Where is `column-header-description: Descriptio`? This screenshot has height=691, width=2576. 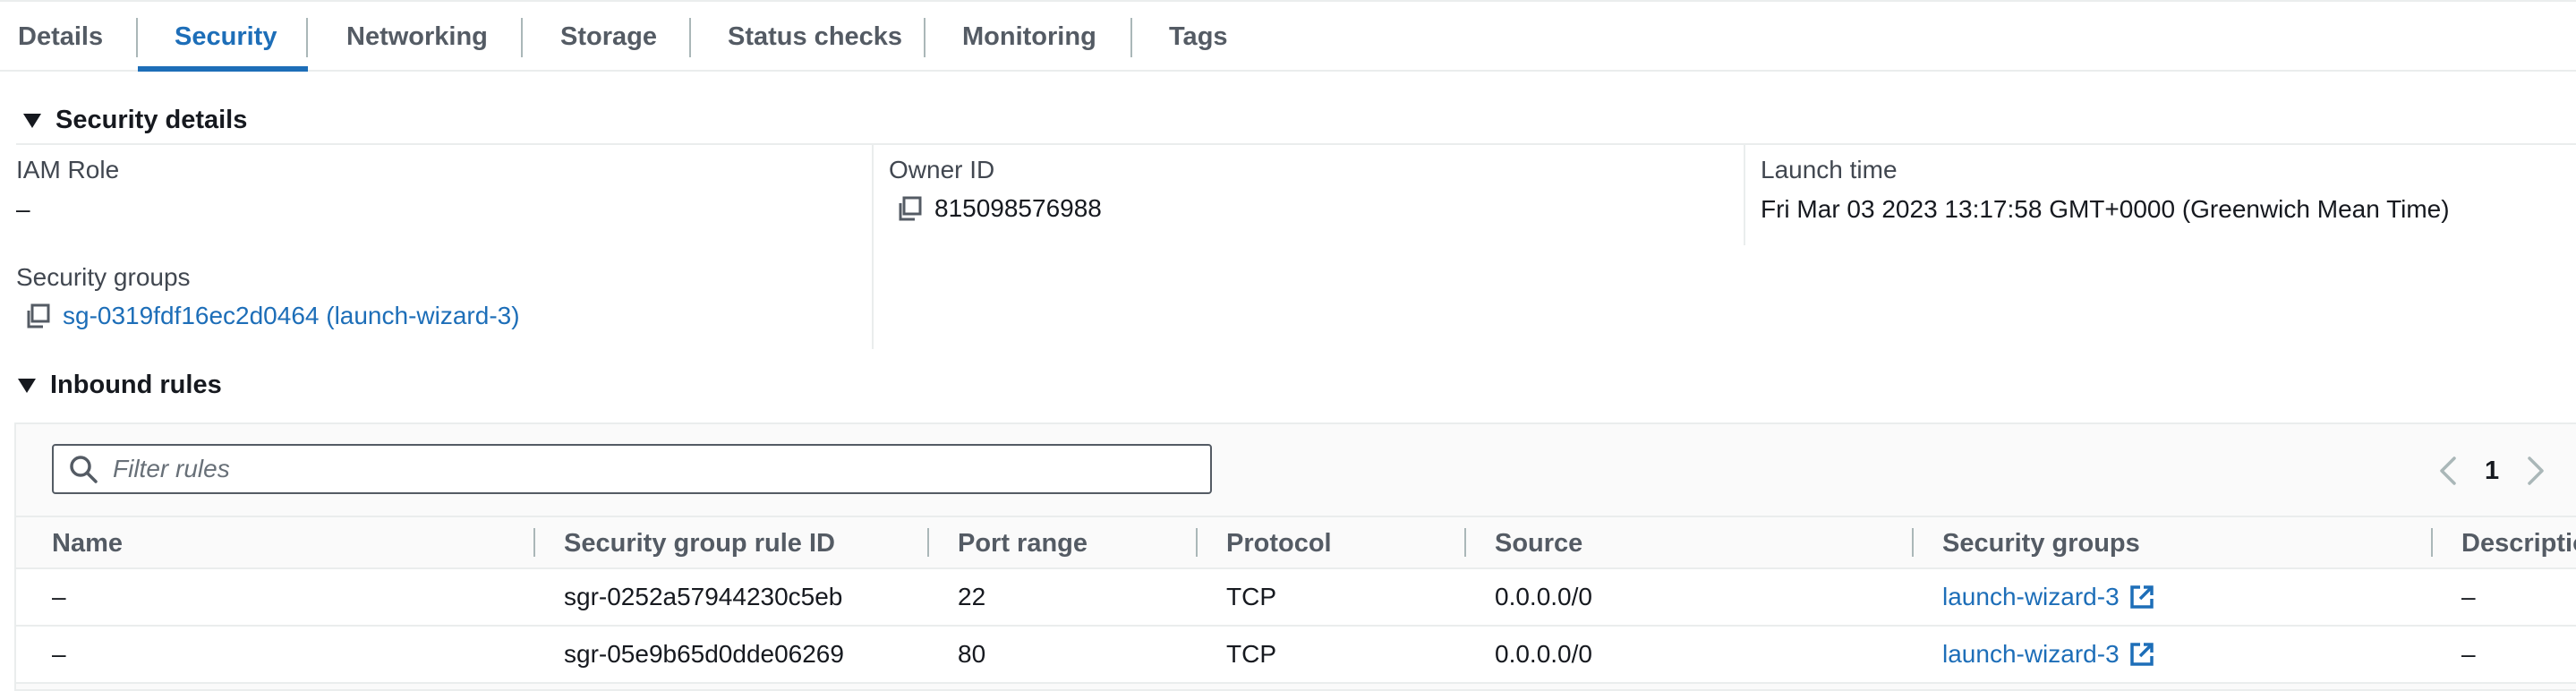 column-header-description: Descriptio is located at coordinates (2518, 543).